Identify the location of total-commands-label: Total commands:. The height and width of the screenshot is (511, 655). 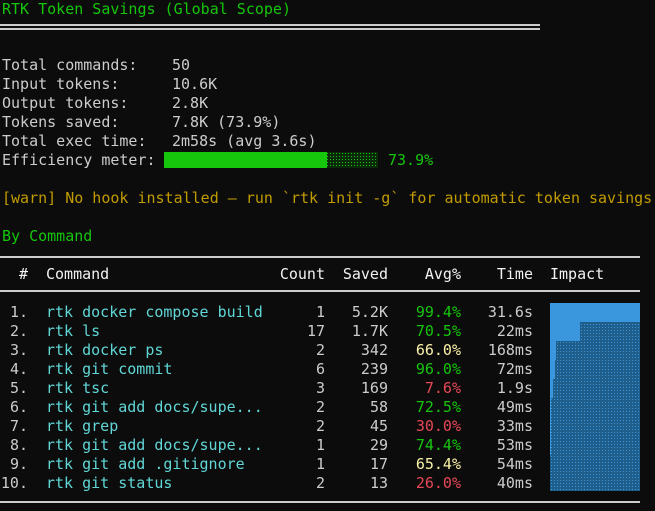
(70, 65).